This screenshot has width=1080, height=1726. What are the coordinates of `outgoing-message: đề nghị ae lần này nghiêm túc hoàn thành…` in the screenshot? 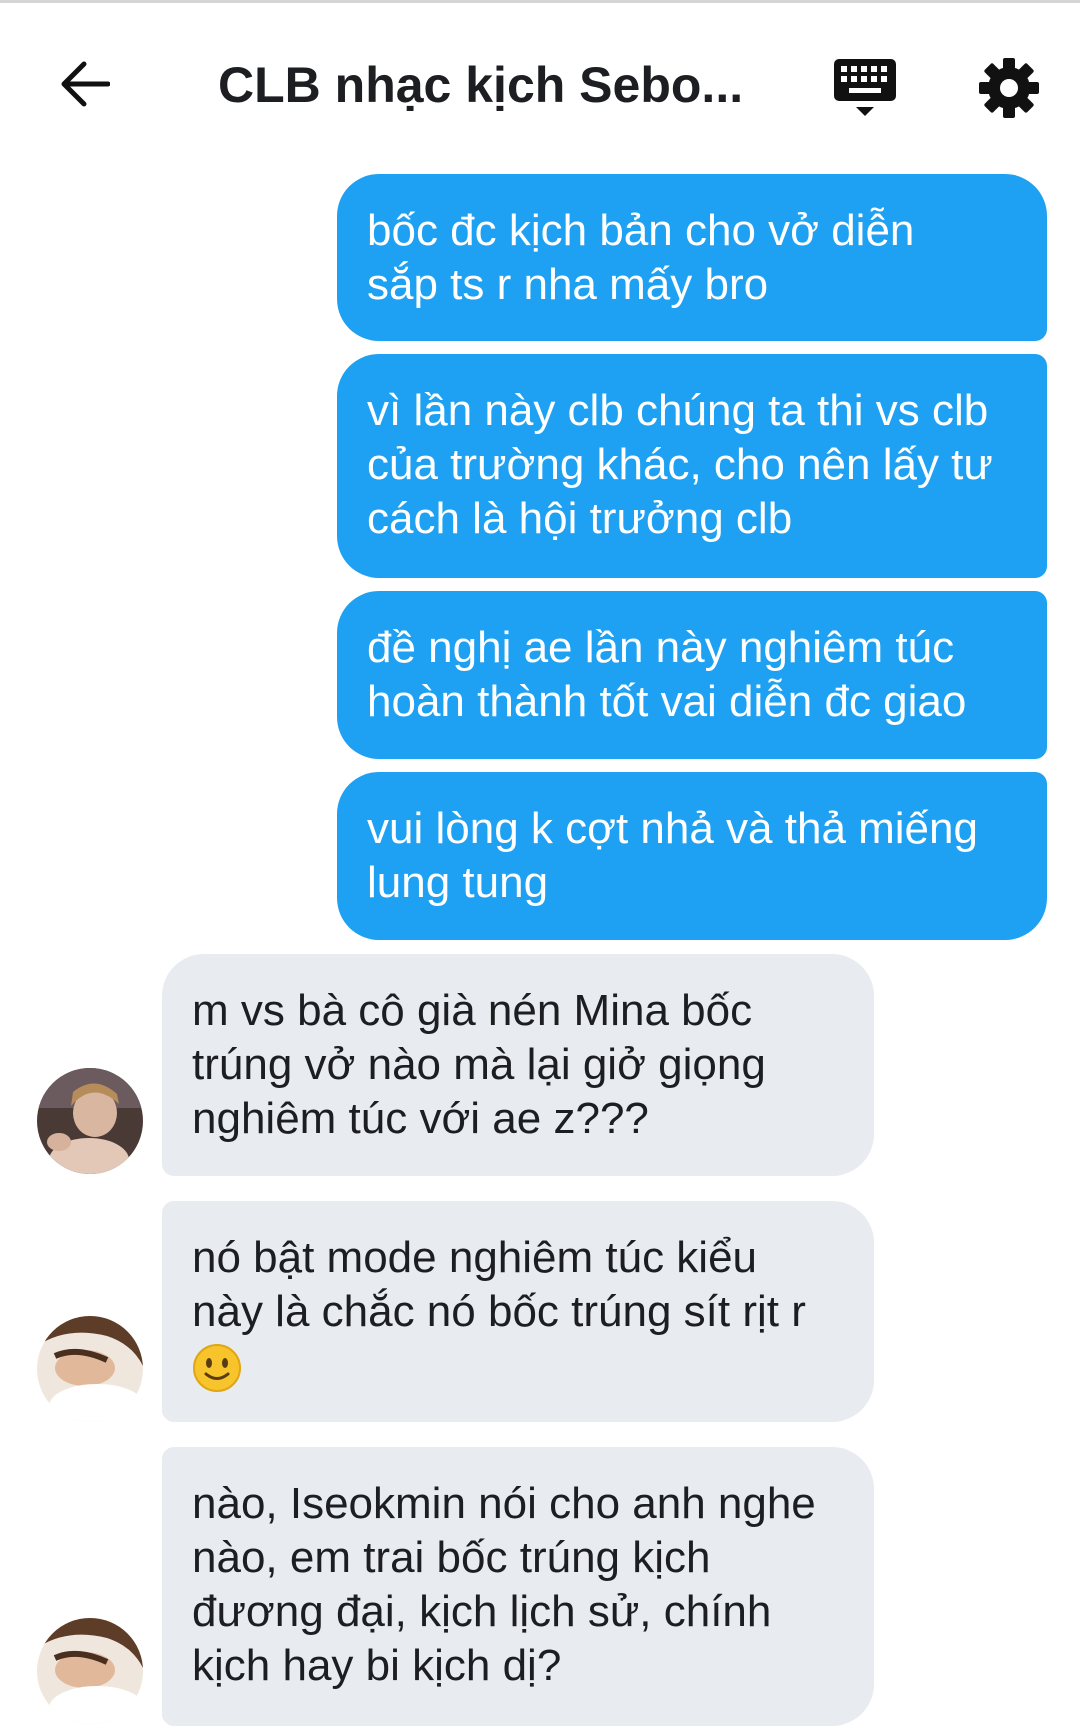 It's located at (692, 675).